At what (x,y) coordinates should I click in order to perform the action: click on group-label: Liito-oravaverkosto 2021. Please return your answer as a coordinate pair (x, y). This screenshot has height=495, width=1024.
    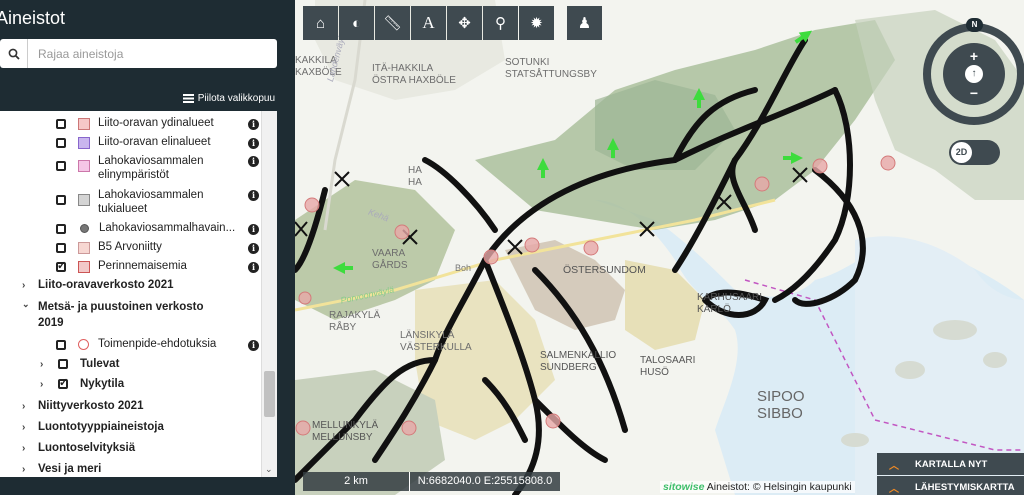
    Looking at the image, I should click on (106, 285).